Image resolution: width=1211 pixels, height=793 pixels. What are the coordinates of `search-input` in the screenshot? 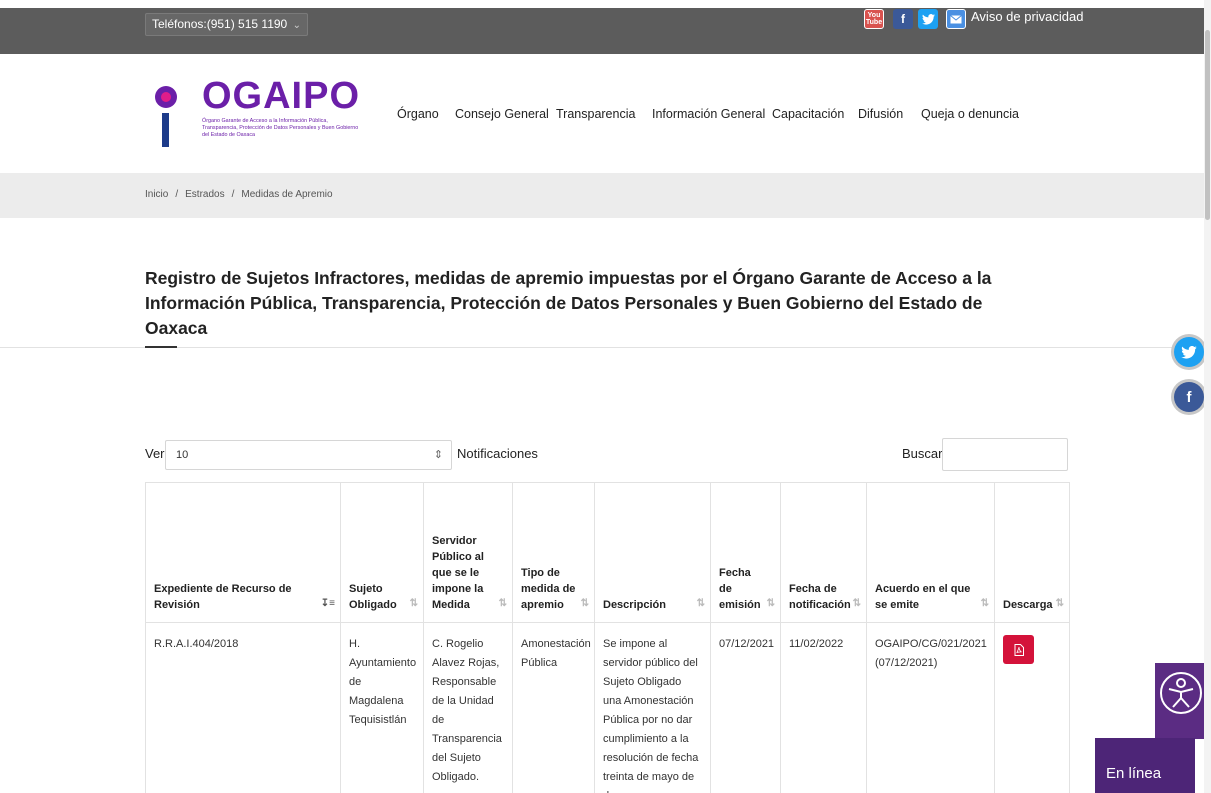 It's located at (1005, 454).